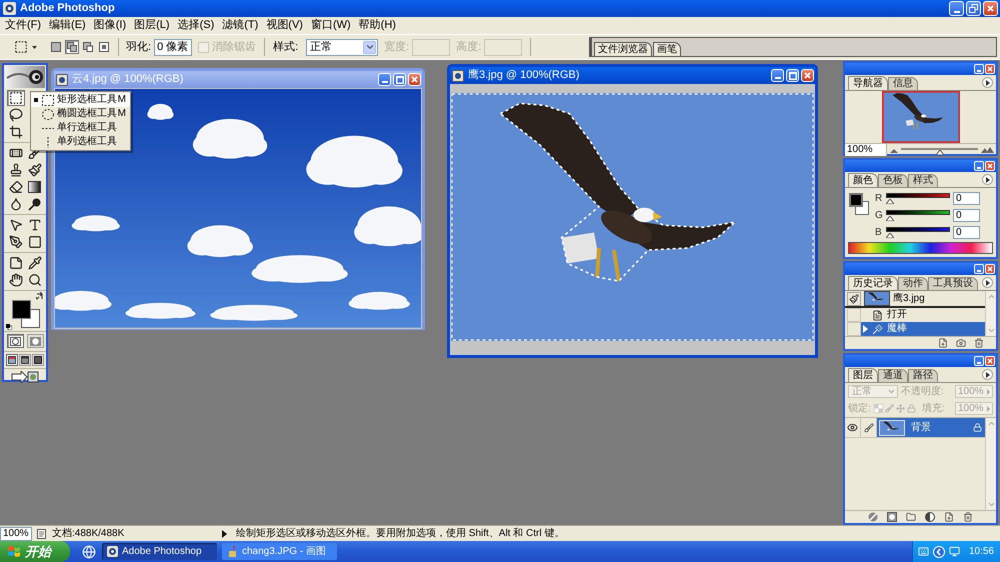 This screenshot has height=562, width=1000. Describe the element at coordinates (152, 25) in the screenshot. I see `menu-item: 图层(L)` at that location.